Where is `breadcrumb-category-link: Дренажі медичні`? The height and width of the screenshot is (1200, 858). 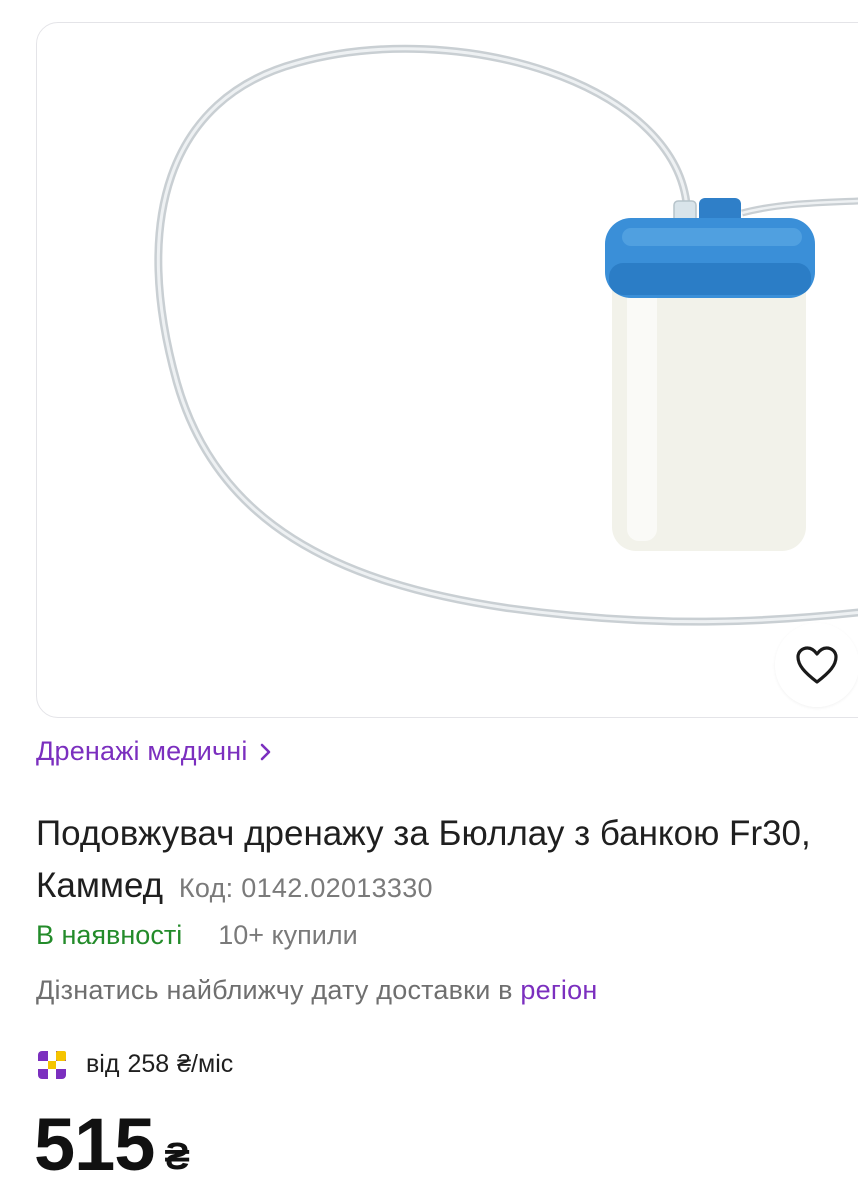
breadcrumb-category-link: Дренажі медичні is located at coordinates (154, 751).